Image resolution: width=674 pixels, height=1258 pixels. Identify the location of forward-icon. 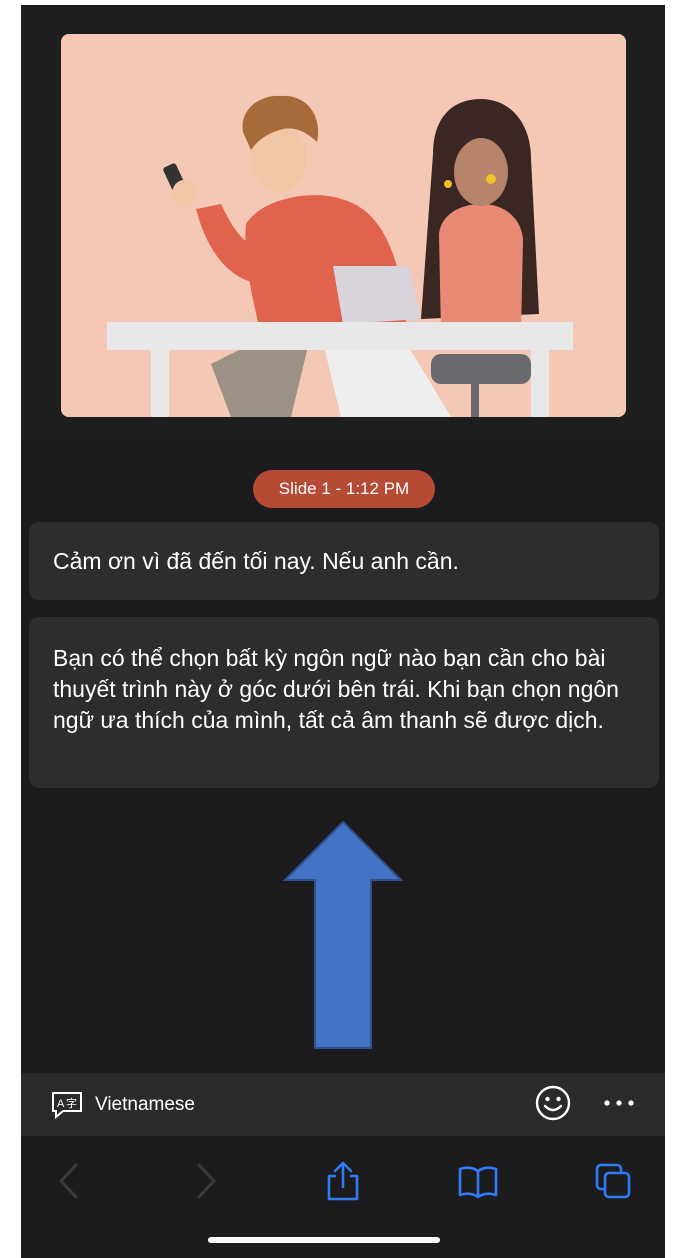
(204, 1181).